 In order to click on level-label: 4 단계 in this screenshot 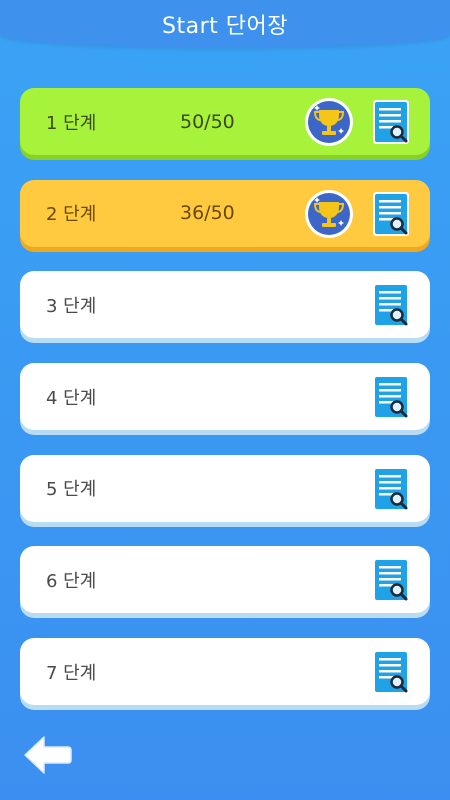, I will do `click(71, 398)`.